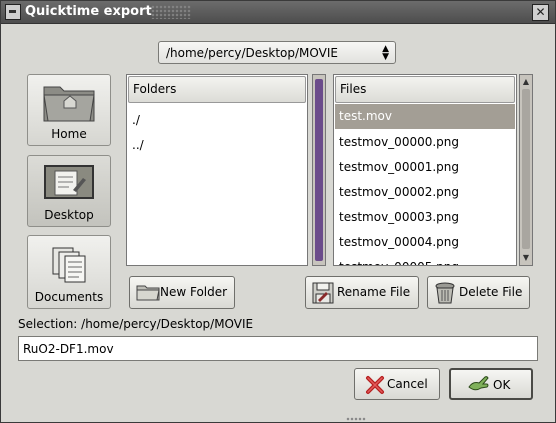 The height and width of the screenshot is (423, 556). I want to click on file-row: testmov_00004.png, so click(425, 242).